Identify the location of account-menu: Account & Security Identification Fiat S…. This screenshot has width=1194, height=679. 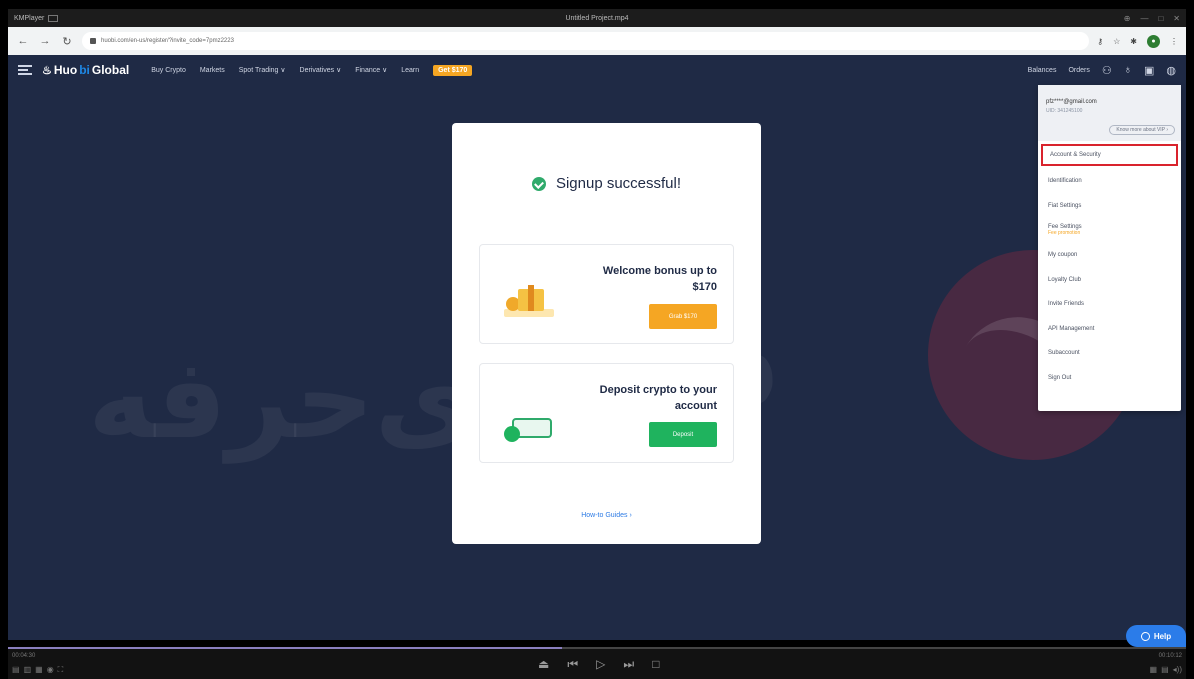
(1109, 267).